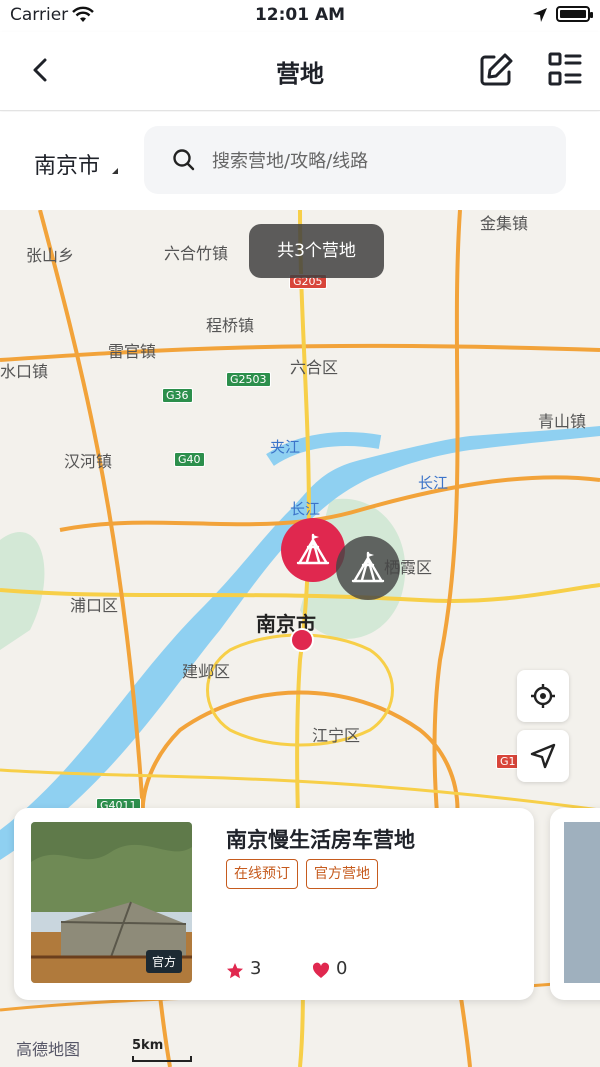  What do you see at coordinates (115, 171) in the screenshot?
I see `caret-down-icon` at bounding box center [115, 171].